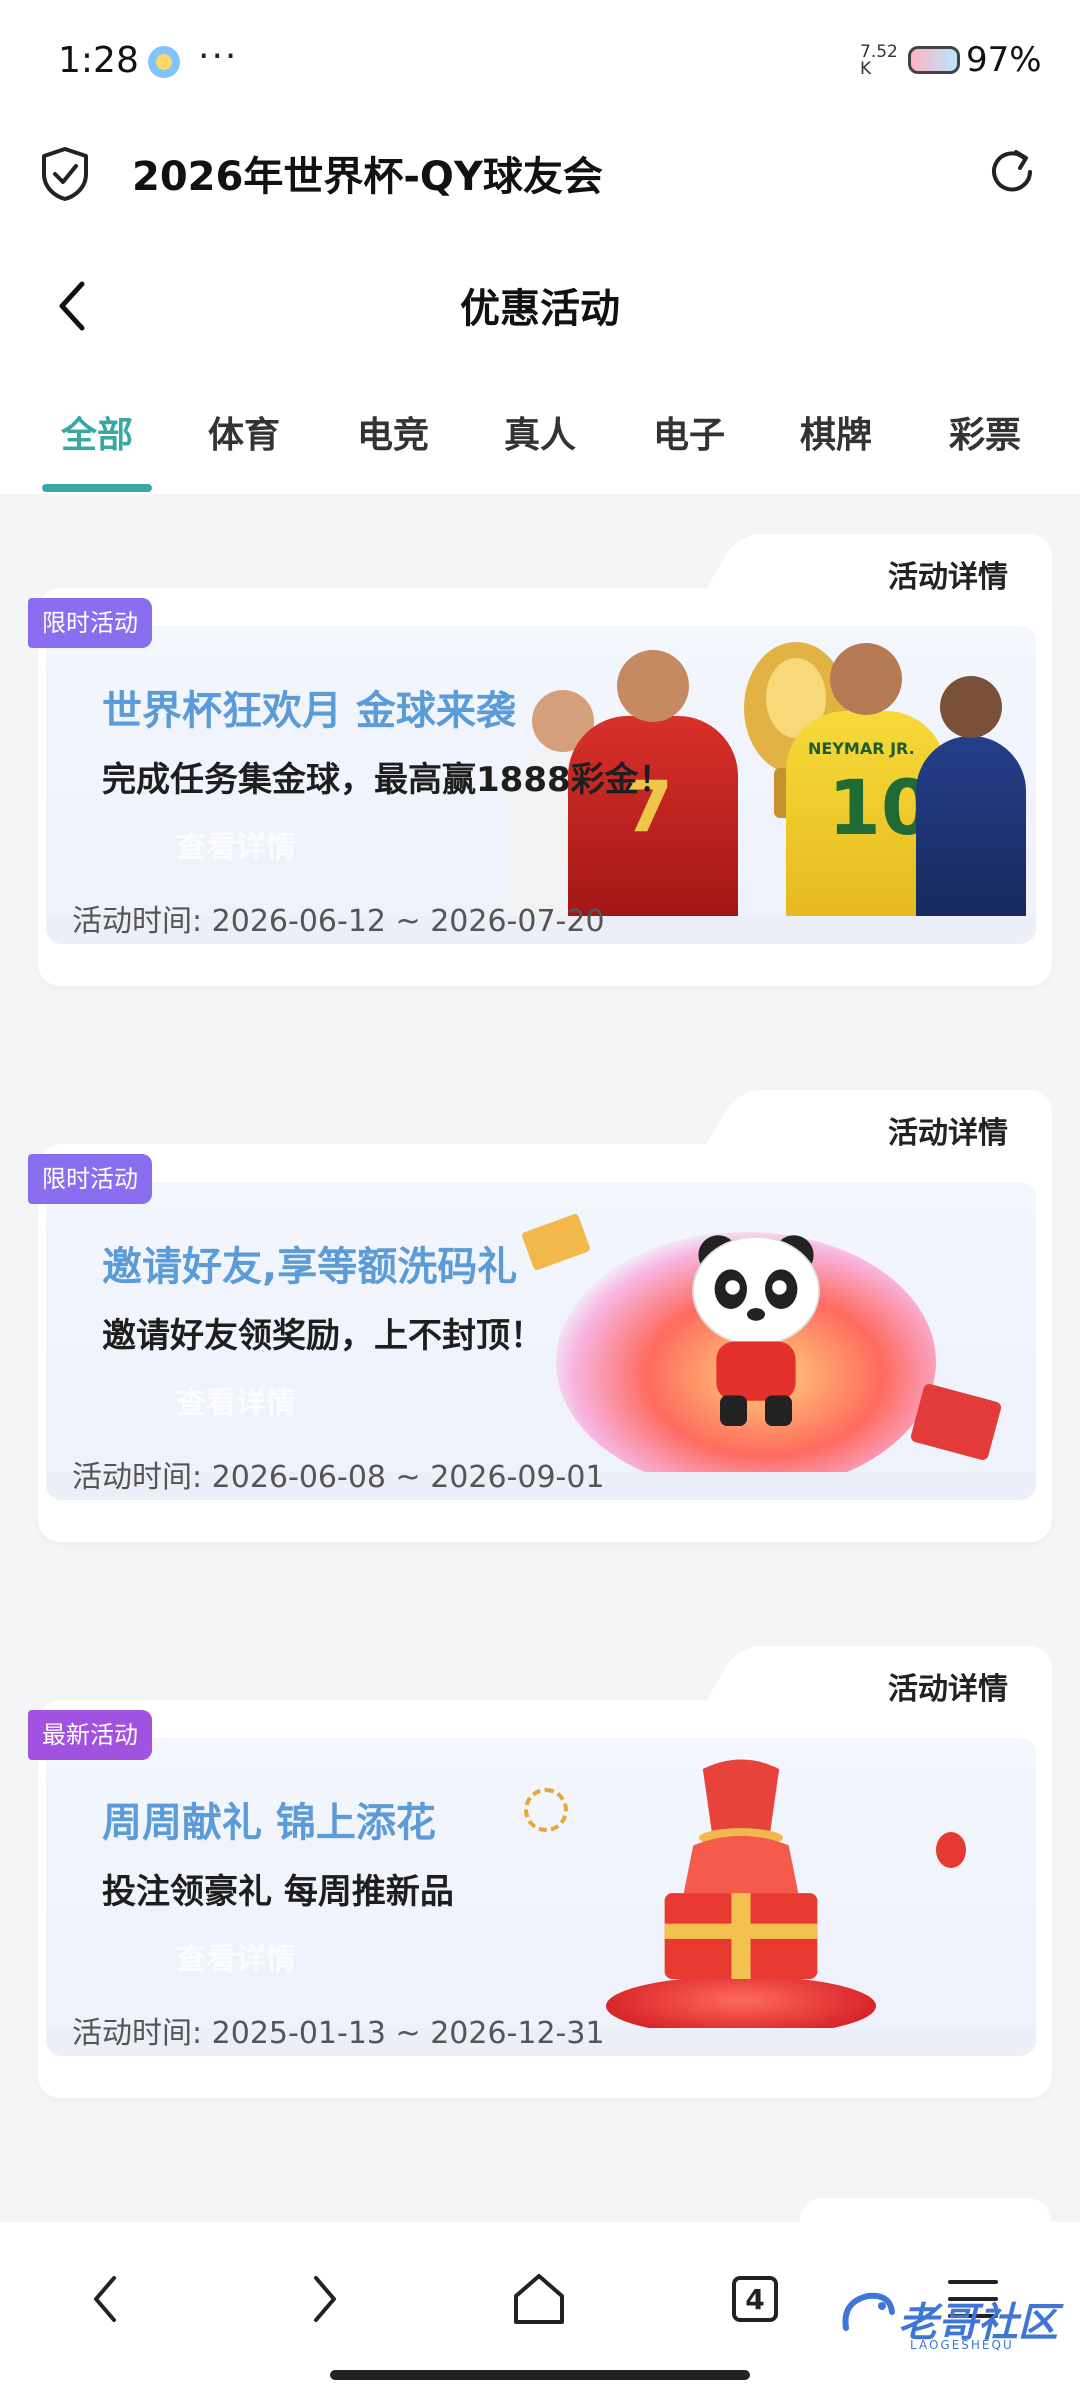  I want to click on browser-page-title: 2026年世界杯-QY球友会, so click(367, 177).